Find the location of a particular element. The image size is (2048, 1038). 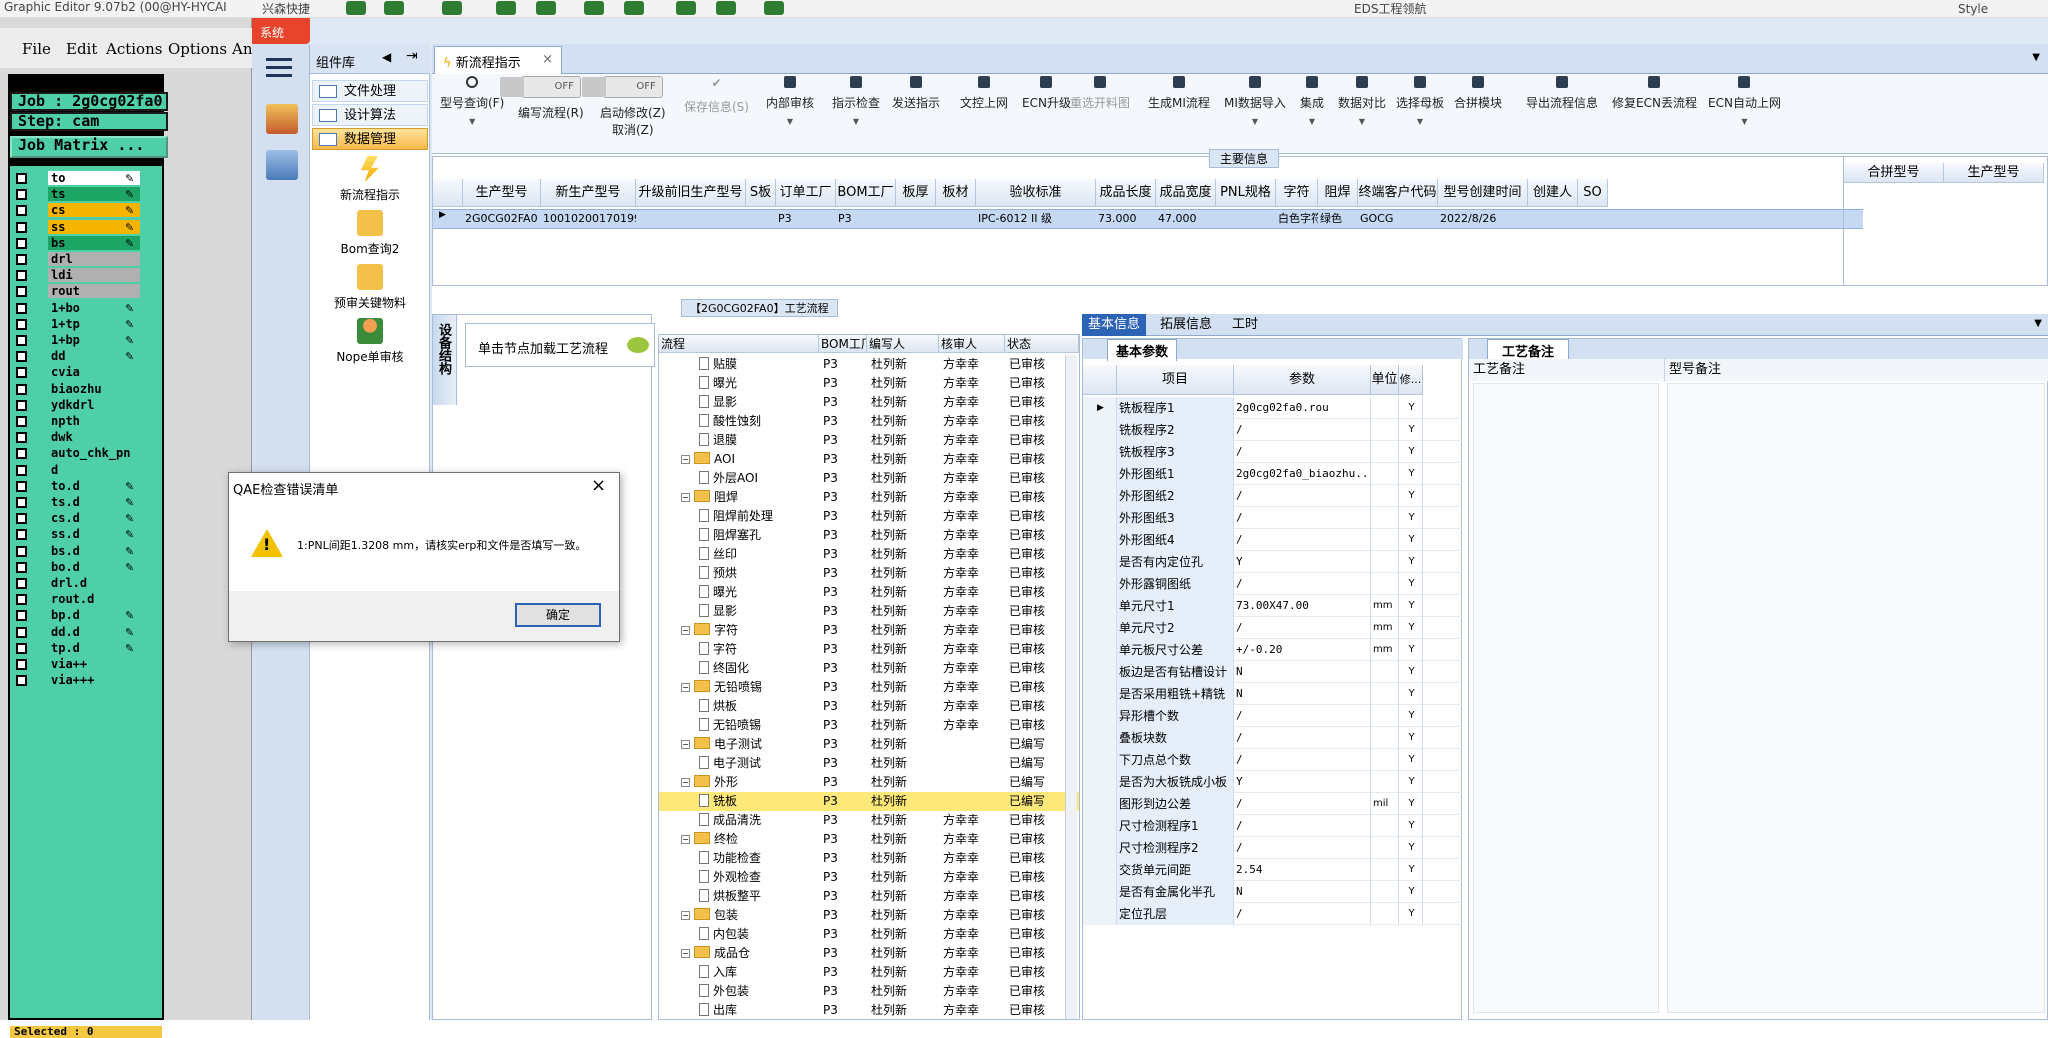

layer-name: via++ is located at coordinates (94, 664).